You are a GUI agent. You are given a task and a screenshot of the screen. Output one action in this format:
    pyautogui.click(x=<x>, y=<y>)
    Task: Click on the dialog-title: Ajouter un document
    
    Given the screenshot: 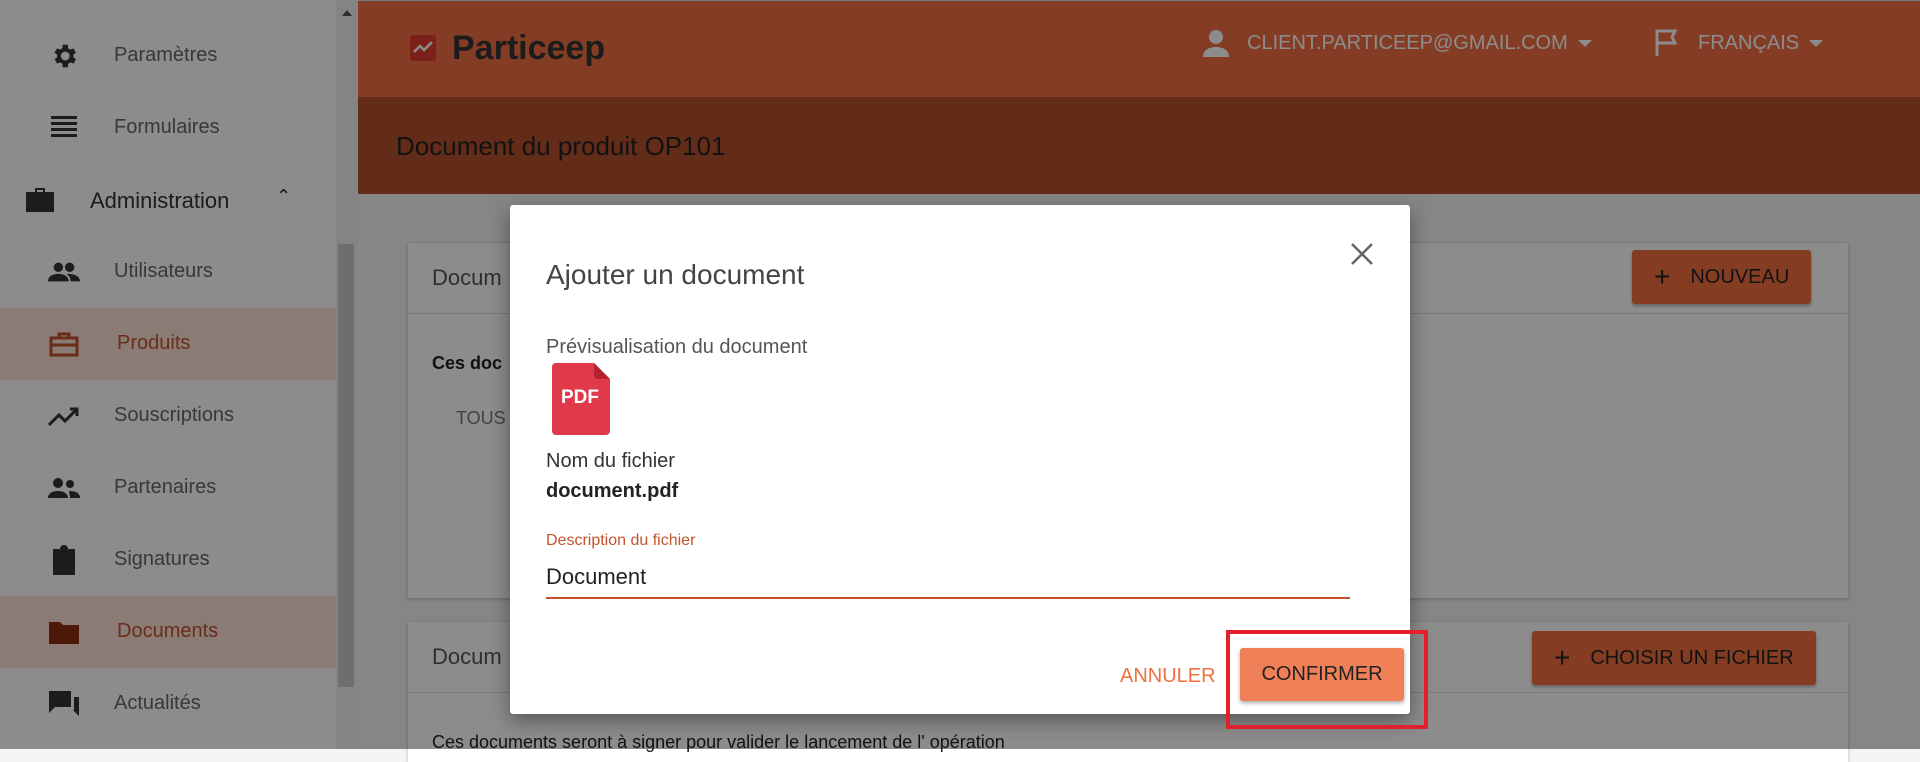 What is the action you would take?
    pyautogui.click(x=675, y=274)
    